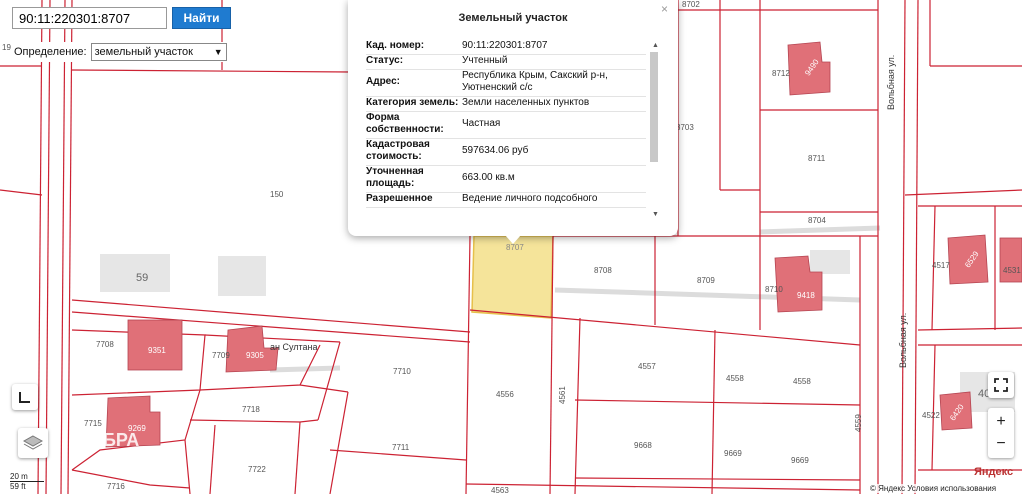  Describe the element at coordinates (18, 486) in the screenshot. I see `scale-imperial: 59 ft` at that location.